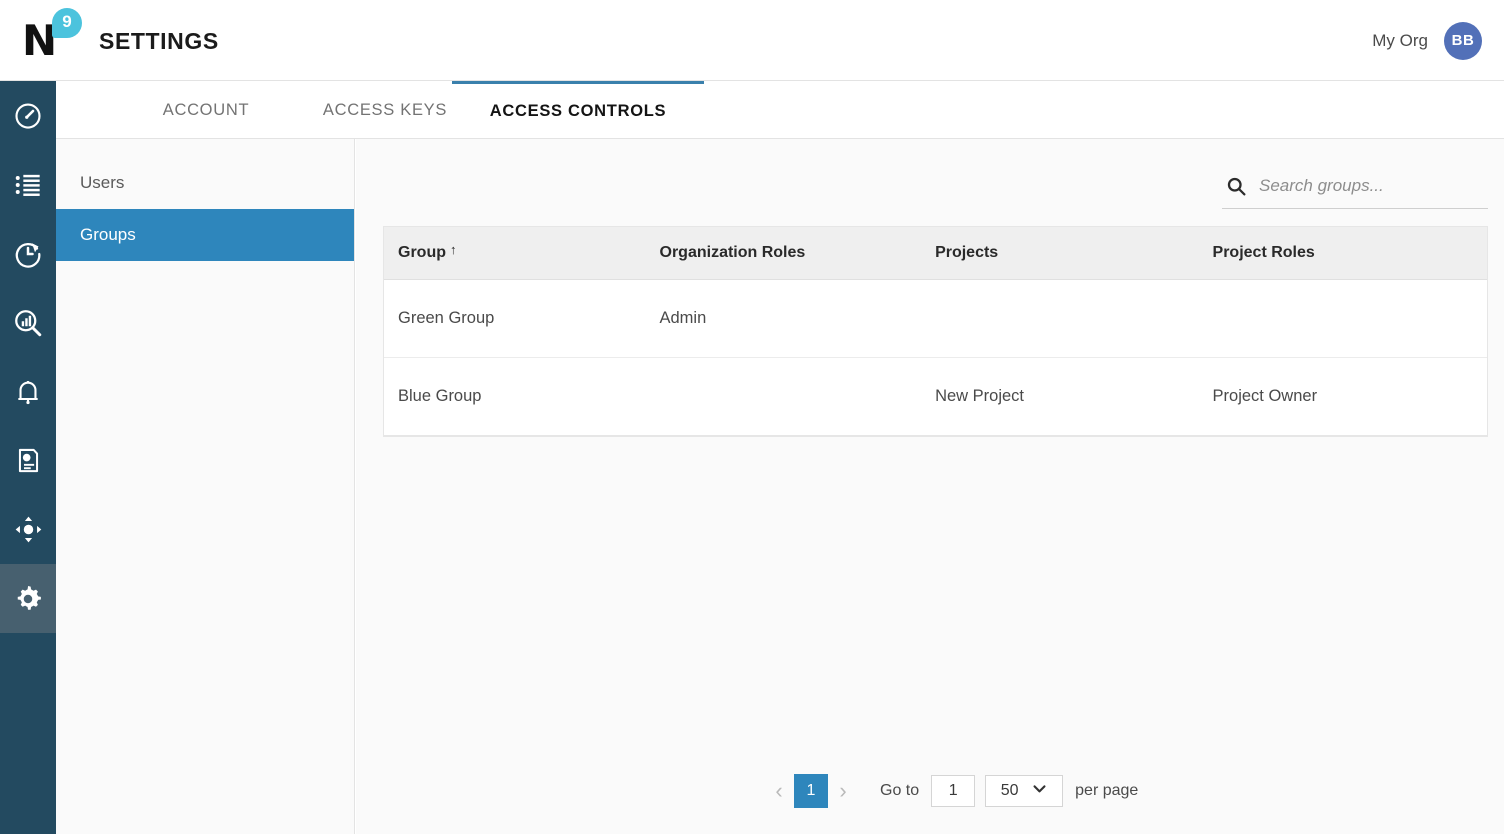 The height and width of the screenshot is (834, 1504). I want to click on logo-badge-nine-icon: 9, so click(67, 23).